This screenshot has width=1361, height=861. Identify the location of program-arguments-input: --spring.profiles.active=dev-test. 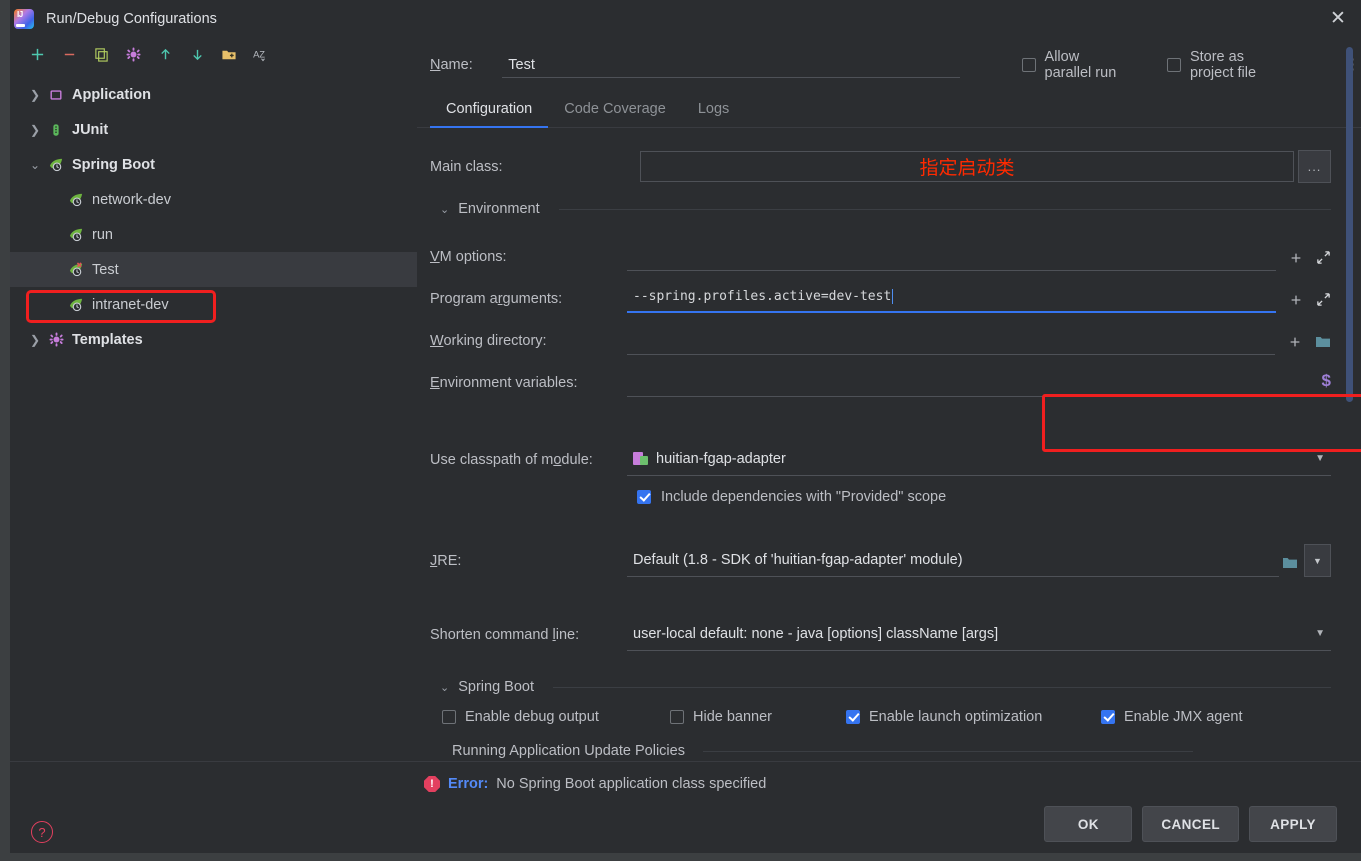
(951, 298).